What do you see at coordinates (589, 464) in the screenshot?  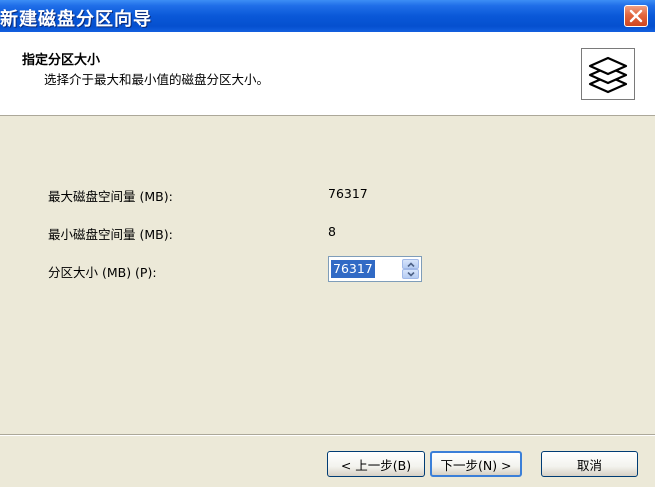 I see `cancel-button: 取消` at bounding box center [589, 464].